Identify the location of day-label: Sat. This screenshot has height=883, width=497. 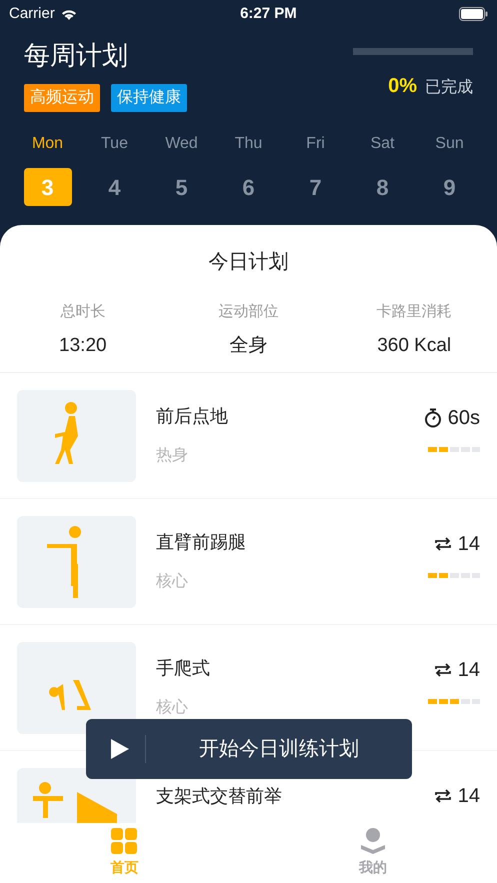
(382, 144).